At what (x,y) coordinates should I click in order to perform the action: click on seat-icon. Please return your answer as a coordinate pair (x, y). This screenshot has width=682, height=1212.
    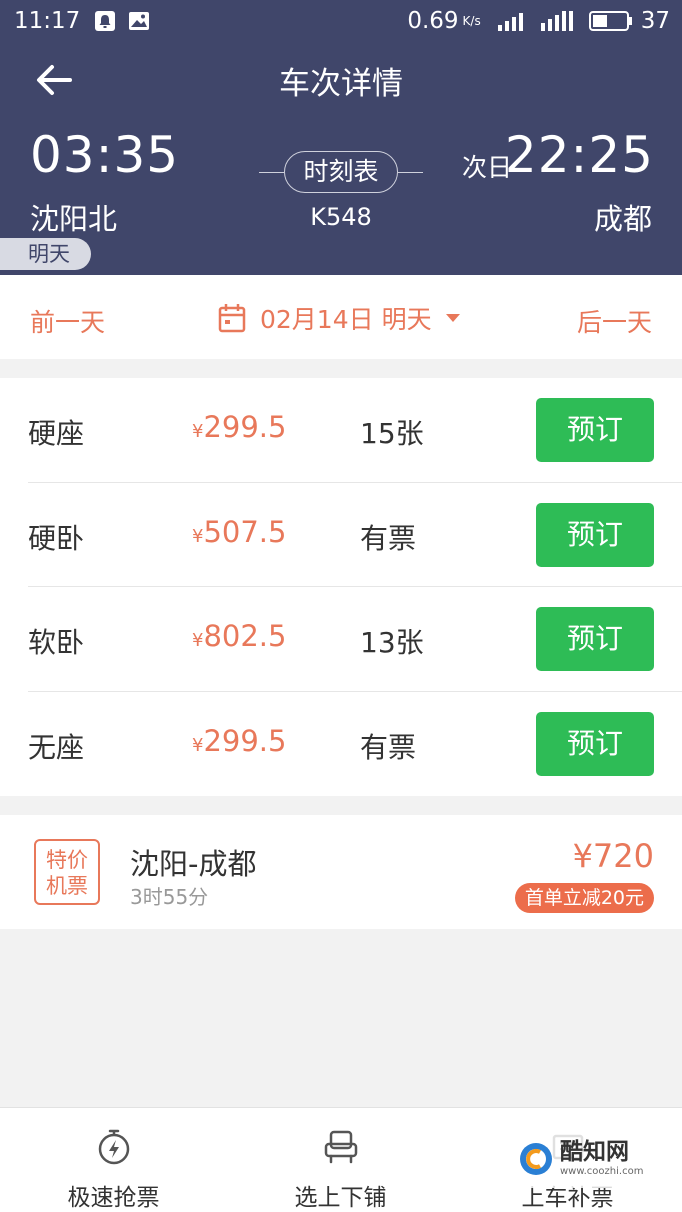
    Looking at the image, I should click on (341, 1147).